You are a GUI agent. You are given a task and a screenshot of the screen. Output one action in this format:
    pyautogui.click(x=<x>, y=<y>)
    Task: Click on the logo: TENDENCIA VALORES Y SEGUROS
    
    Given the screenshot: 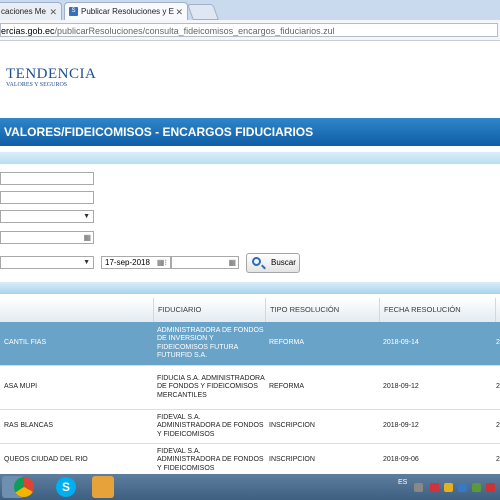 What is the action you would take?
    pyautogui.click(x=51, y=77)
    